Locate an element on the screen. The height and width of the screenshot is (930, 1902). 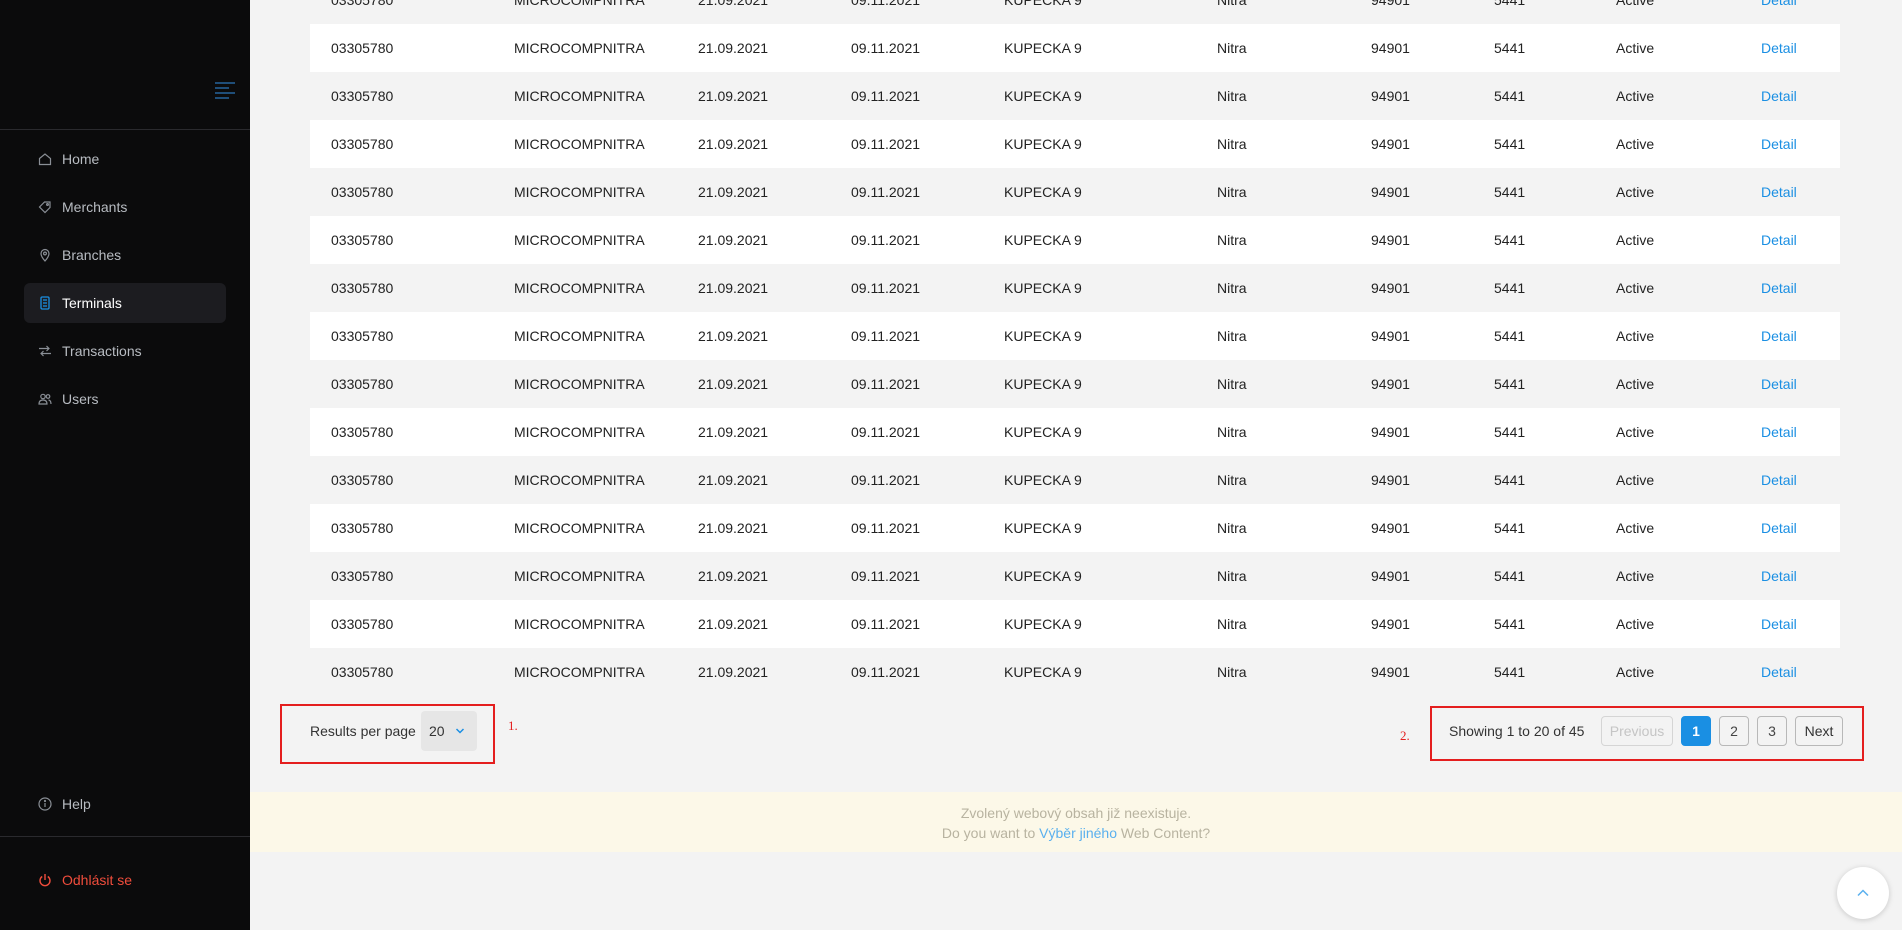
sidebar-item-label: Users is located at coordinates (80, 399).